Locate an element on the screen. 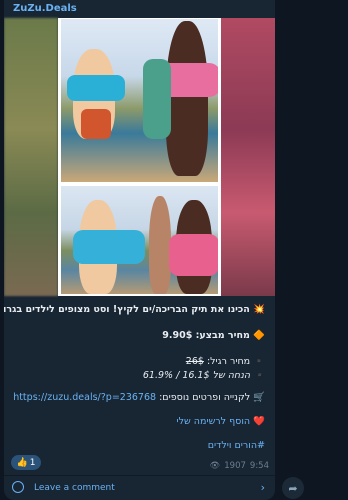  channel-name: ZuZu.Deals is located at coordinates (45, 8).